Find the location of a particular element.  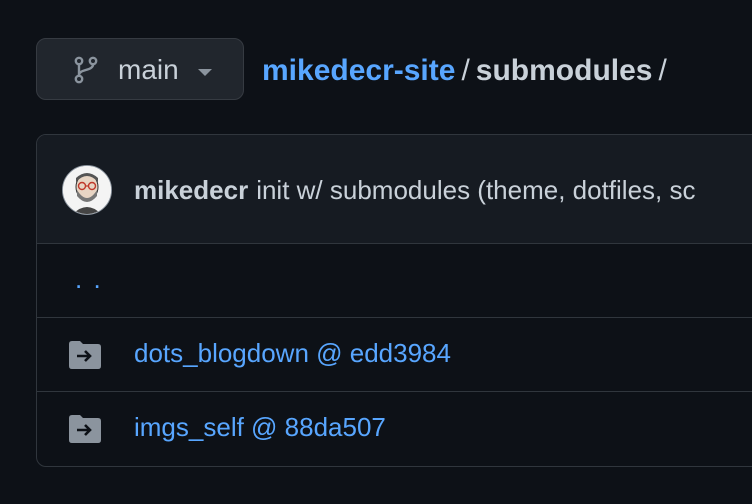

avatar is located at coordinates (87, 190).